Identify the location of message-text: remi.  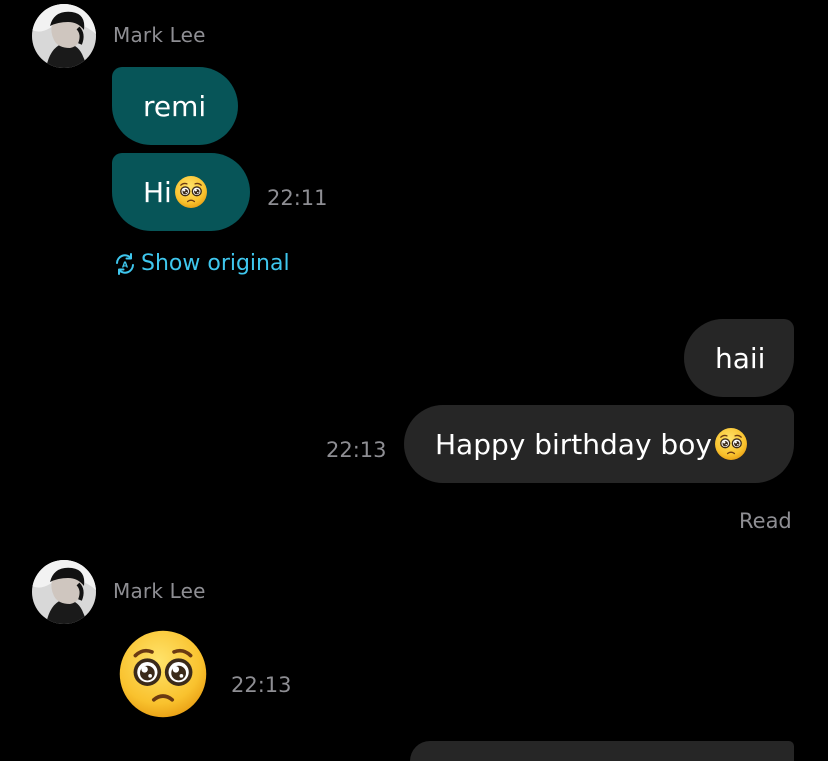
(175, 106).